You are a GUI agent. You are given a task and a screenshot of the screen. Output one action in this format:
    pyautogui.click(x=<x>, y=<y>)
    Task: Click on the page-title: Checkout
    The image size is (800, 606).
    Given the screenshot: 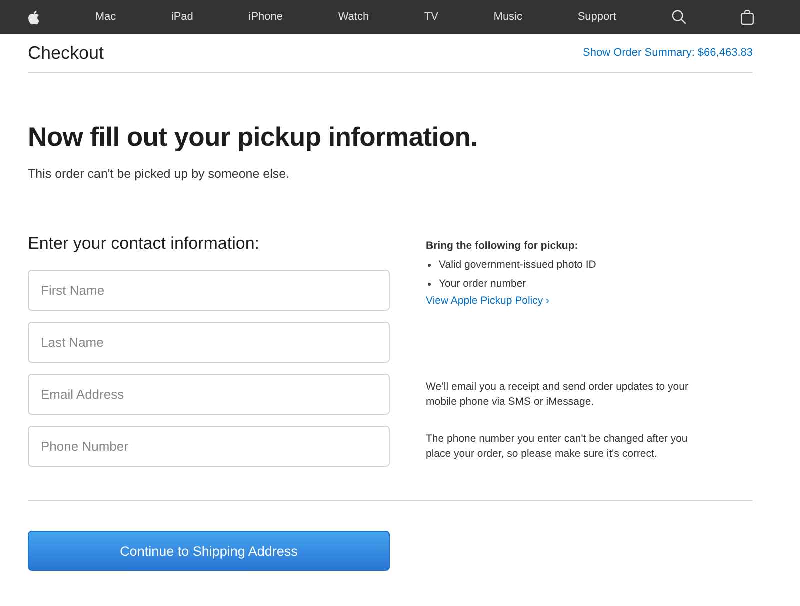 What is the action you would take?
    pyautogui.click(x=66, y=53)
    